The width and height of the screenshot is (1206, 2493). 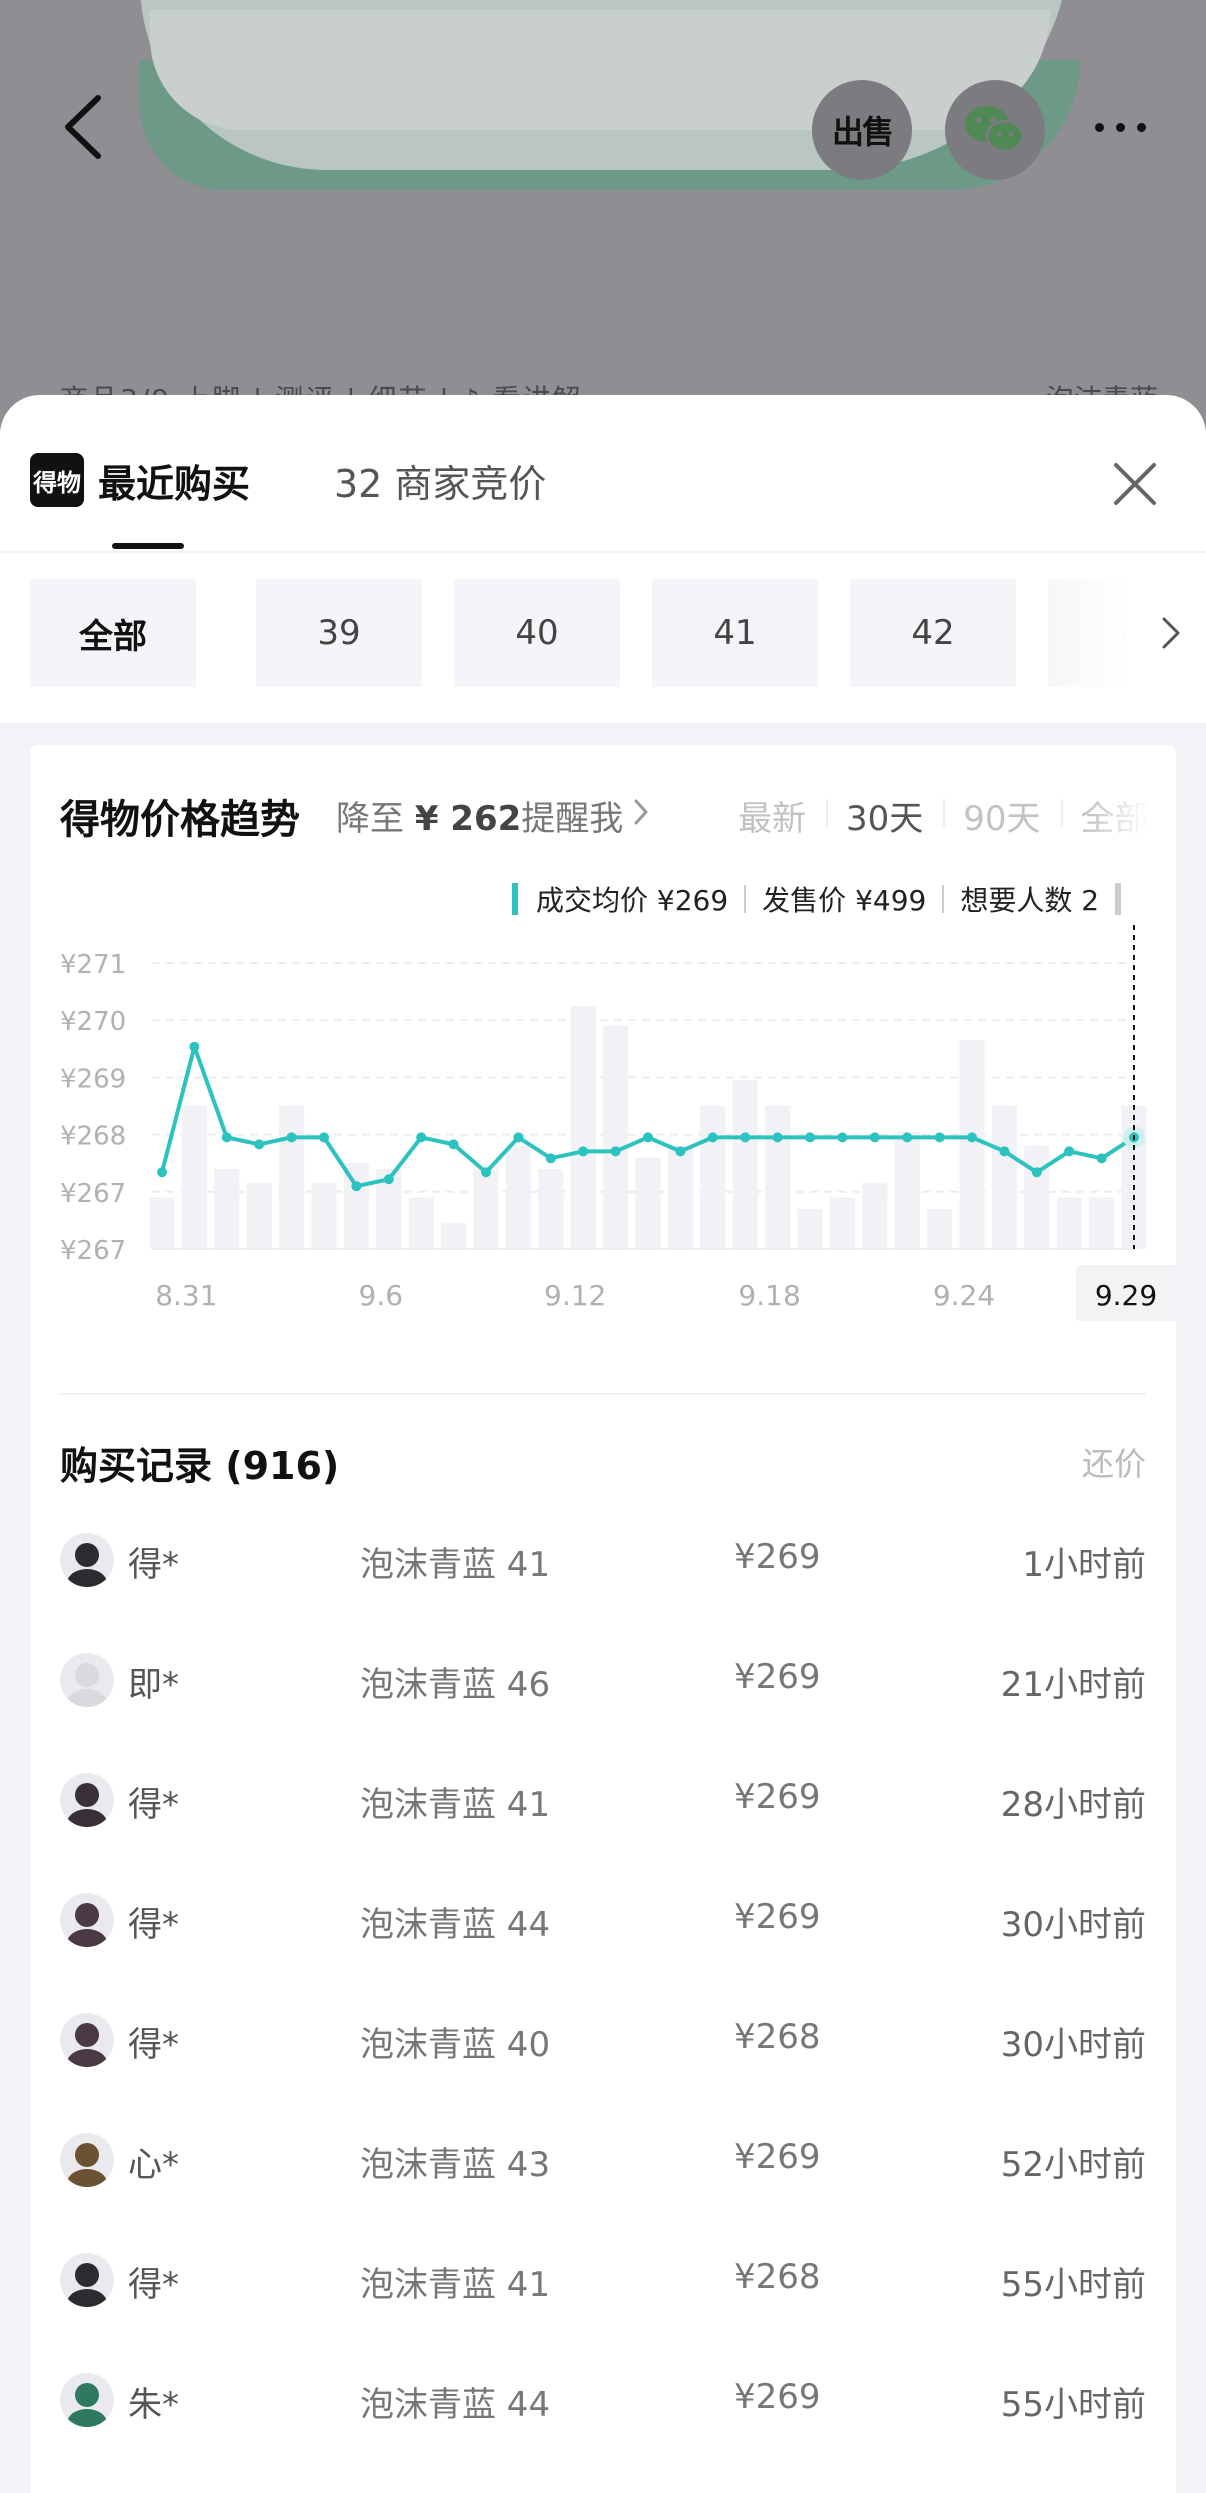 What do you see at coordinates (479, 815) in the screenshot?
I see `price-alert-link: 降至 ¥ 262提醒我` at bounding box center [479, 815].